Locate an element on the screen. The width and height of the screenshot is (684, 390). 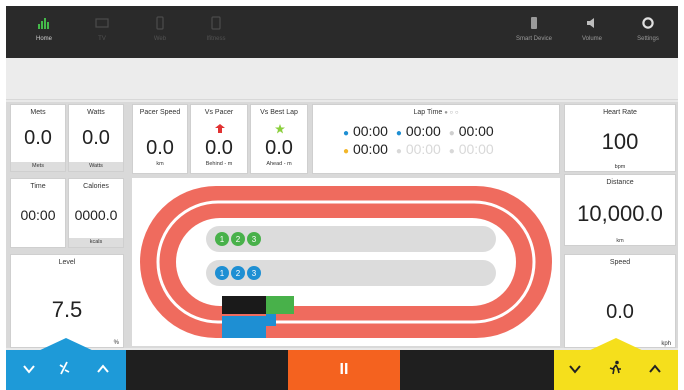
watts-unit: Watts is located at coordinates (96, 166).